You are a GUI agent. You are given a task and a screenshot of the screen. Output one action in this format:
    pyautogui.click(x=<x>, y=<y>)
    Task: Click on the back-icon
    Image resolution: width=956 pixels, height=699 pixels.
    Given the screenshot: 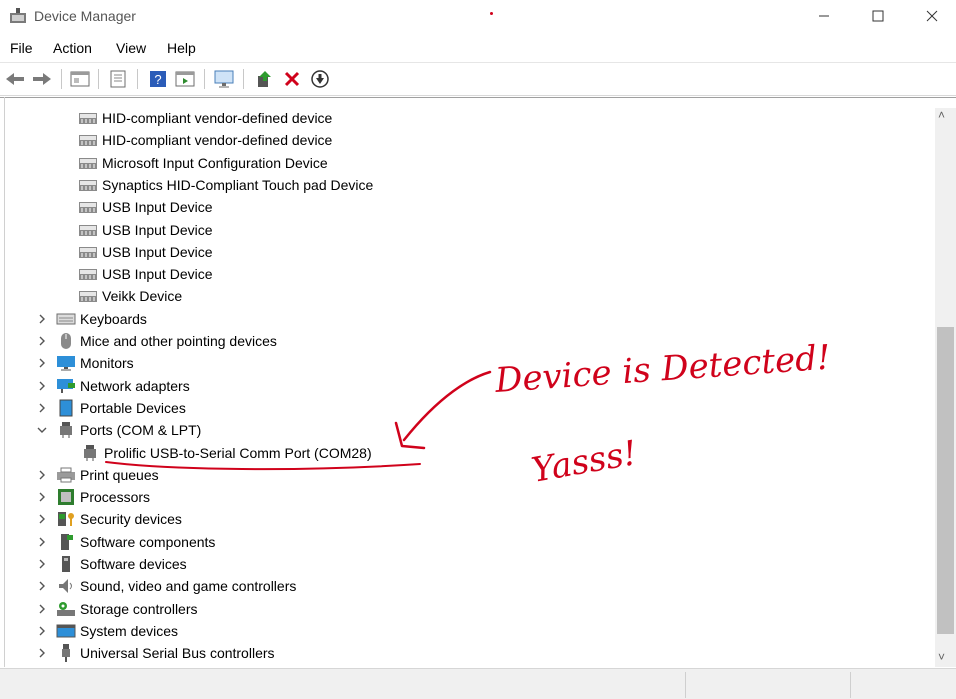 What is the action you would take?
    pyautogui.click(x=15, y=79)
    